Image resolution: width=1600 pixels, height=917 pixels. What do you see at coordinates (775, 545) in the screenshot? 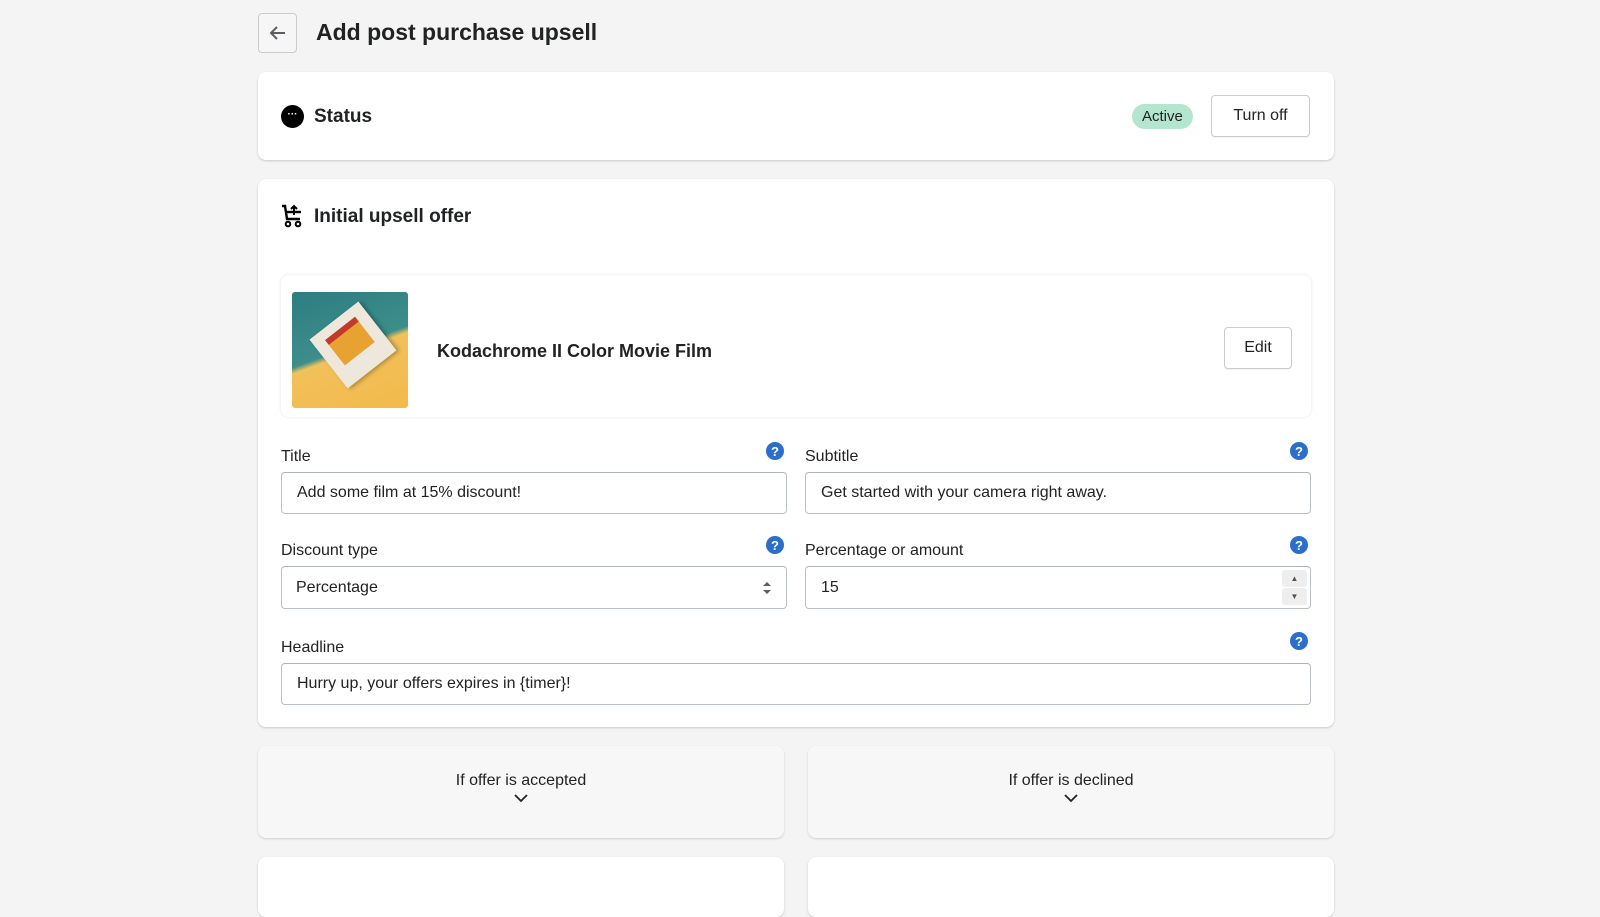
I see `discount-type-help-icon: ?` at bounding box center [775, 545].